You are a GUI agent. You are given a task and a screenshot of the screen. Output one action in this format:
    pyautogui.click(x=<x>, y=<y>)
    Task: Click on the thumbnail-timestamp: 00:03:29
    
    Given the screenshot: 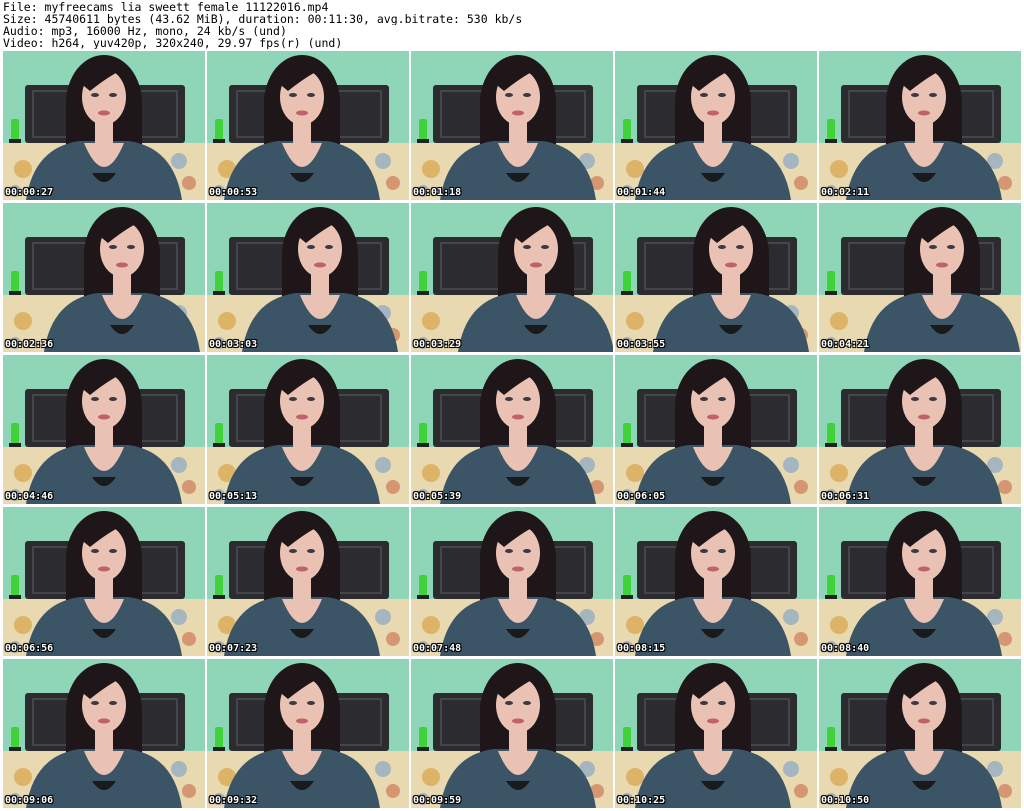 What is the action you would take?
    pyautogui.click(x=437, y=344)
    